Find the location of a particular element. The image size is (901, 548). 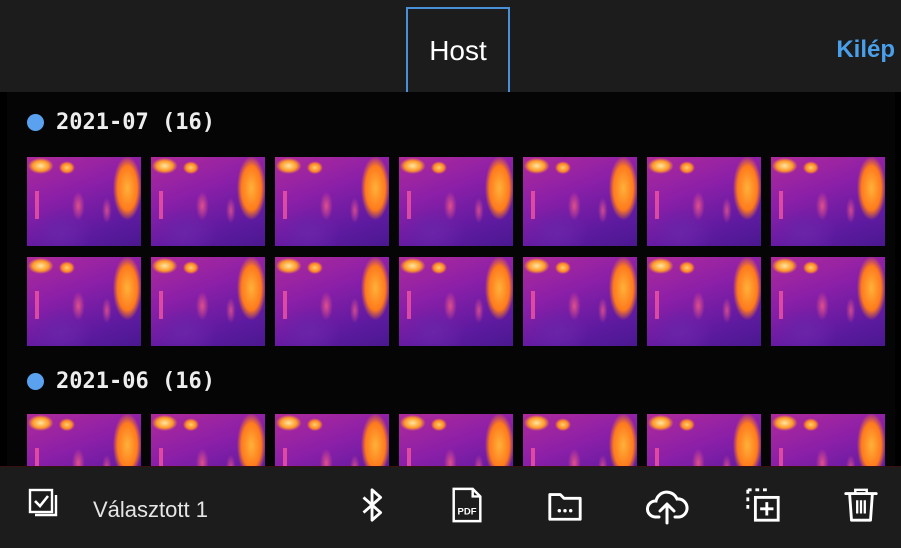

selected-count-label: Választott 1 is located at coordinates (150, 509).